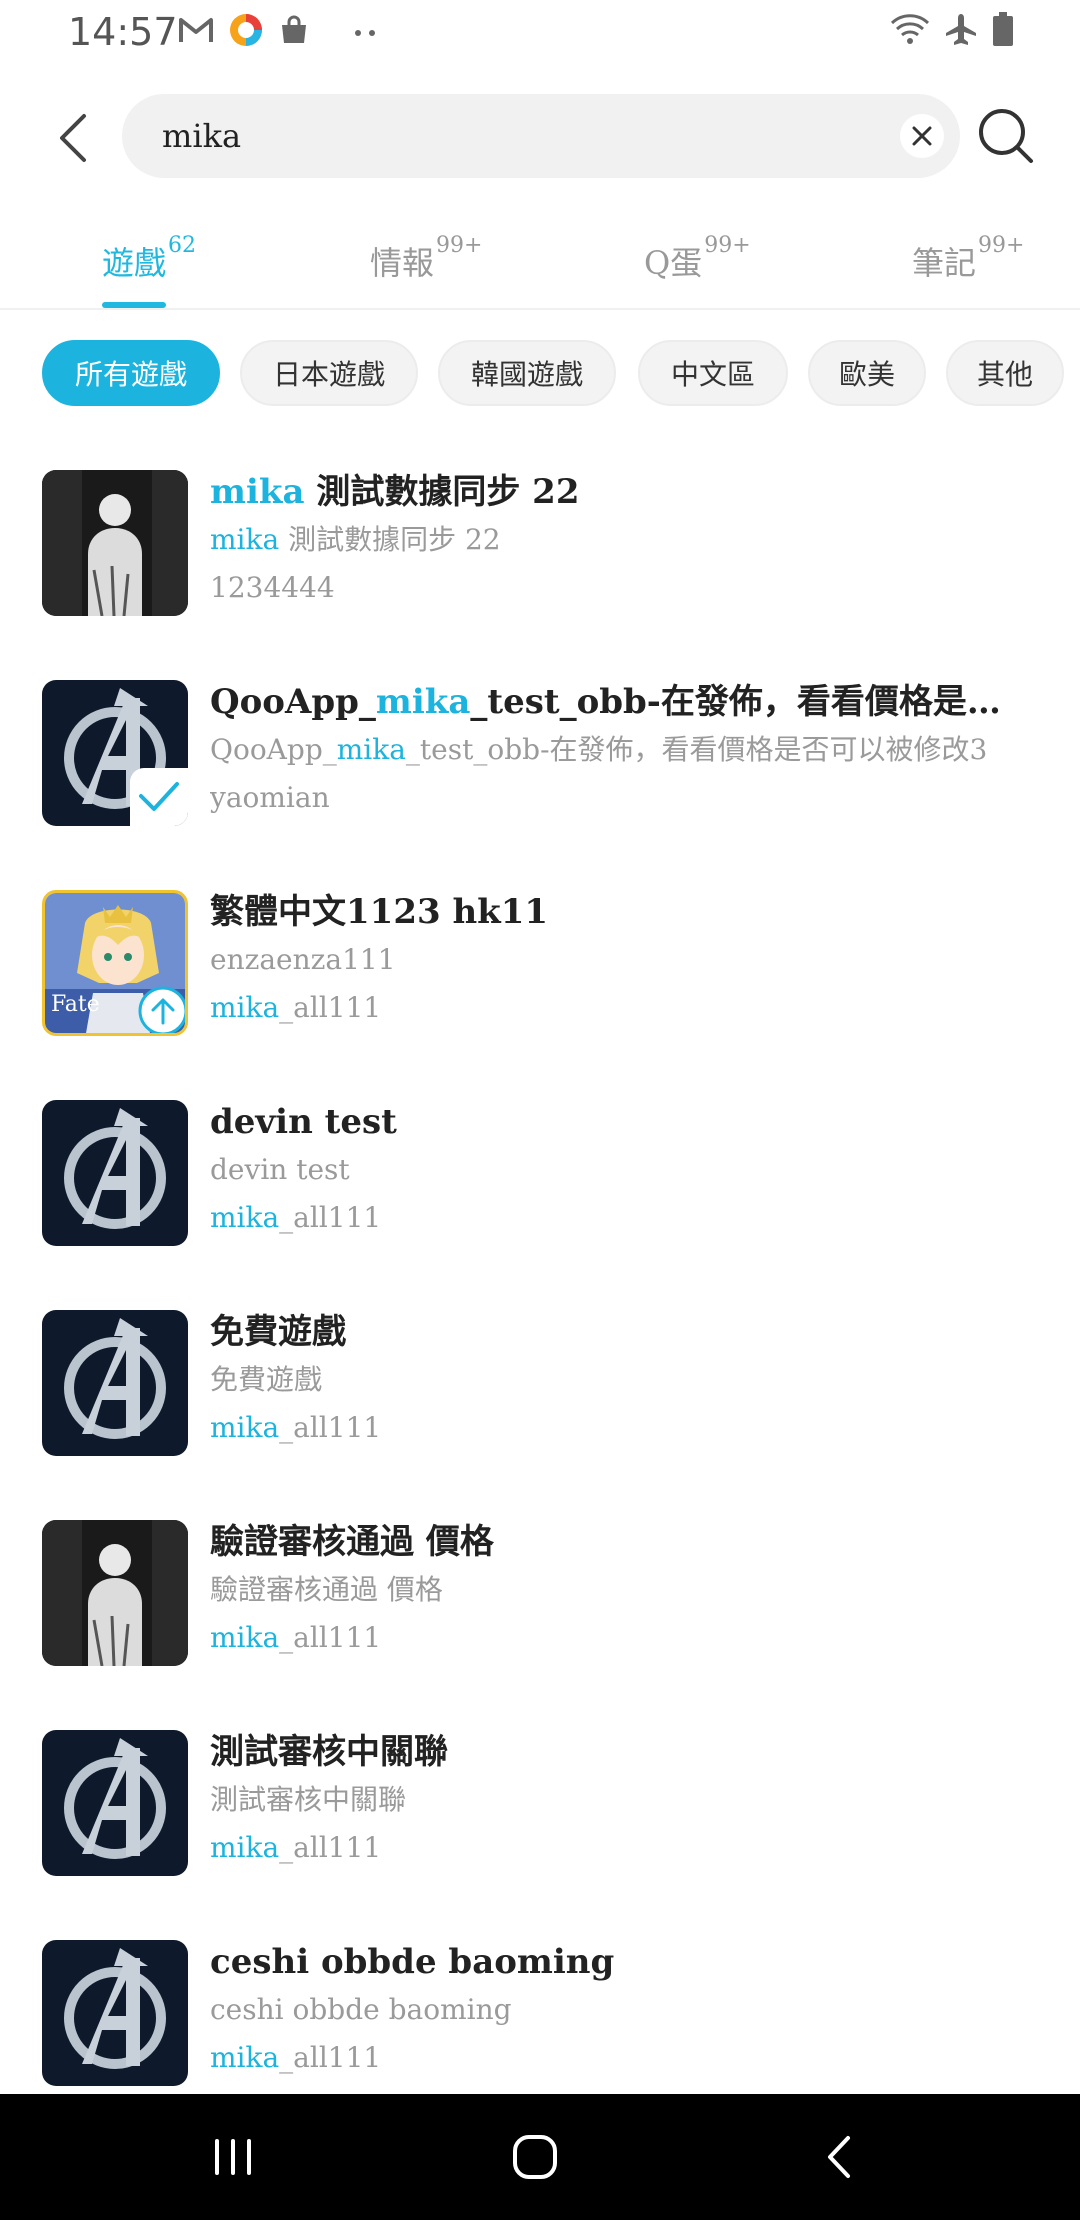 The width and height of the screenshot is (1080, 2220). What do you see at coordinates (620, 702) in the screenshot?
I see `item-title: QooApp_mika_test_obb-在發佈，看看價格是否可..` at bounding box center [620, 702].